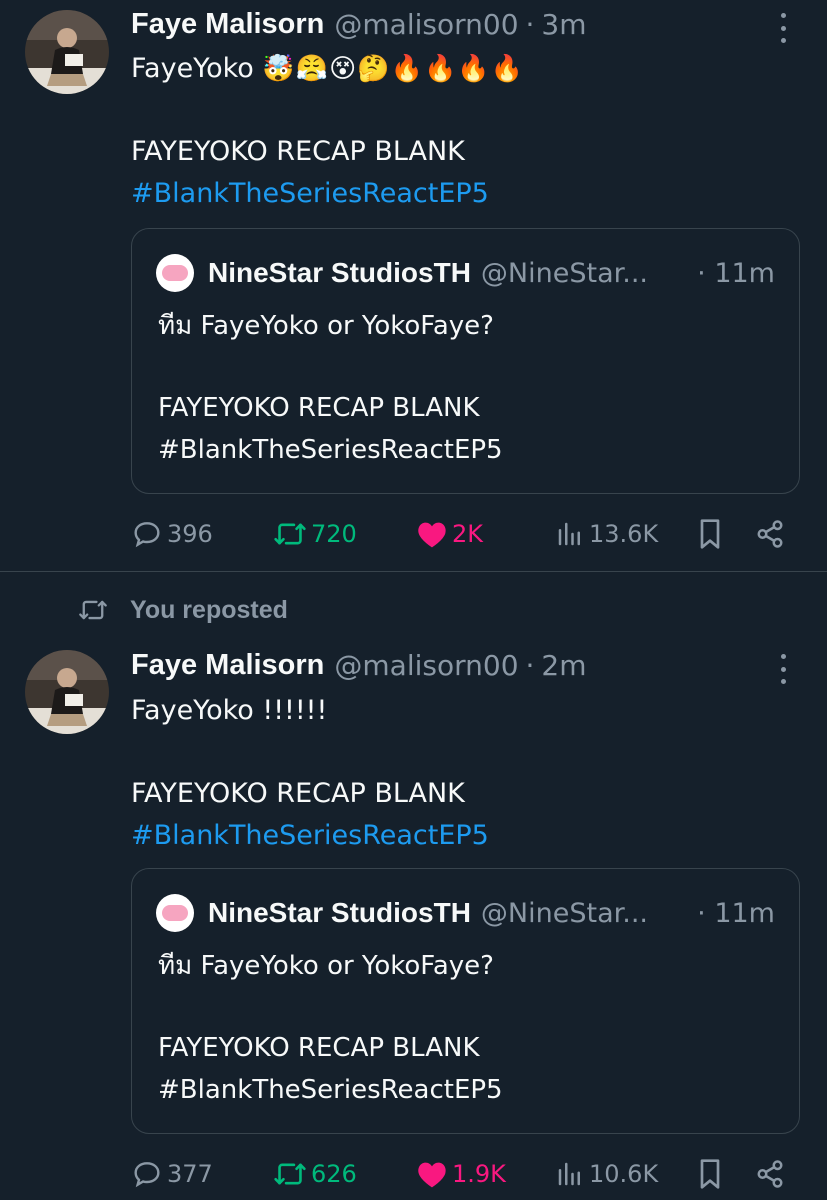 This screenshot has height=1200, width=827. I want to click on tweet-text-line: FayeYoko !!!!!!, so click(229, 710).